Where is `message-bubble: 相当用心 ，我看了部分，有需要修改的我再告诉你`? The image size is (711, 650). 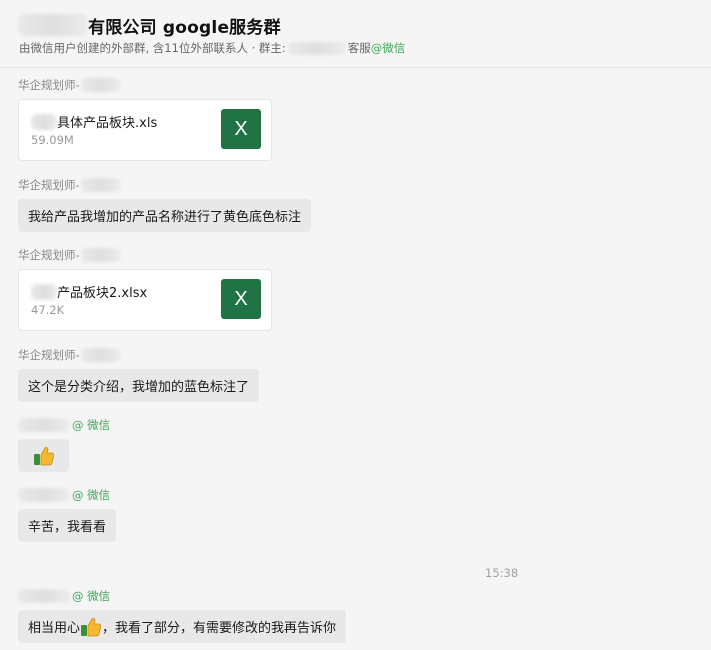 message-bubble: 相当用心 ，我看了部分，有需要修改的我再告诉你 is located at coordinates (182, 626).